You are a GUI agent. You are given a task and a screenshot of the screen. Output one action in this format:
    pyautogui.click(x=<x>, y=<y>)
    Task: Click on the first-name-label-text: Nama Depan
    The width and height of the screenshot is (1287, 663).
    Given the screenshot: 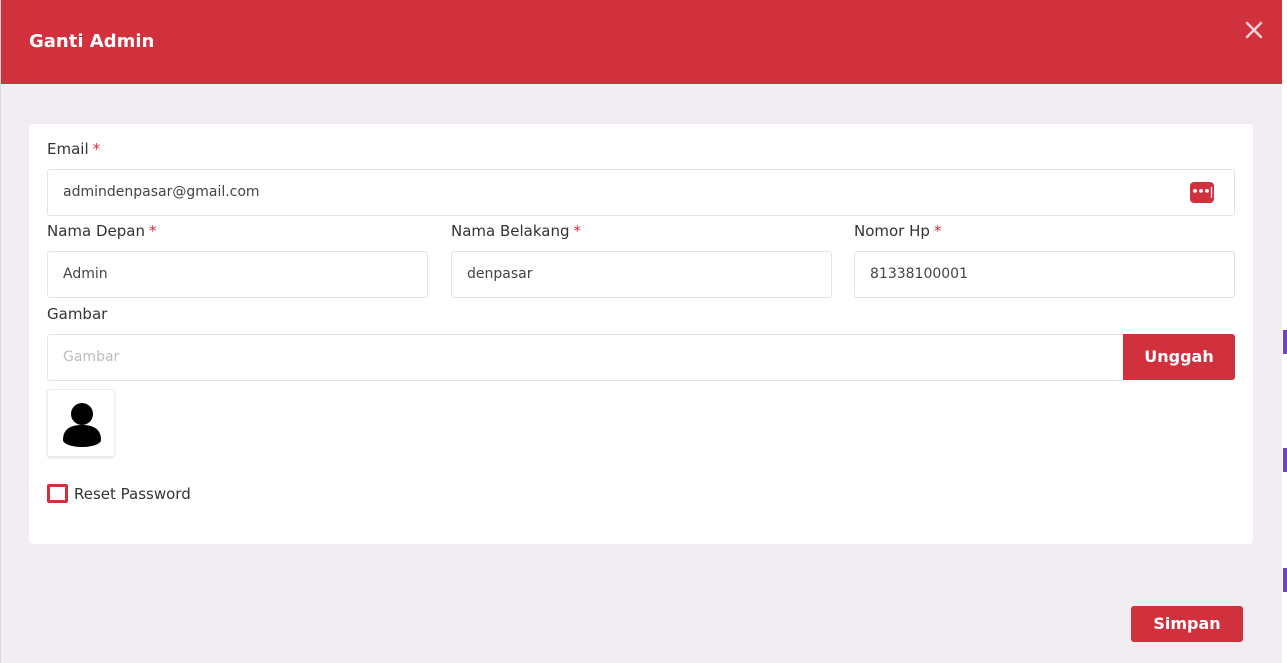 What is the action you would take?
    pyautogui.click(x=96, y=231)
    